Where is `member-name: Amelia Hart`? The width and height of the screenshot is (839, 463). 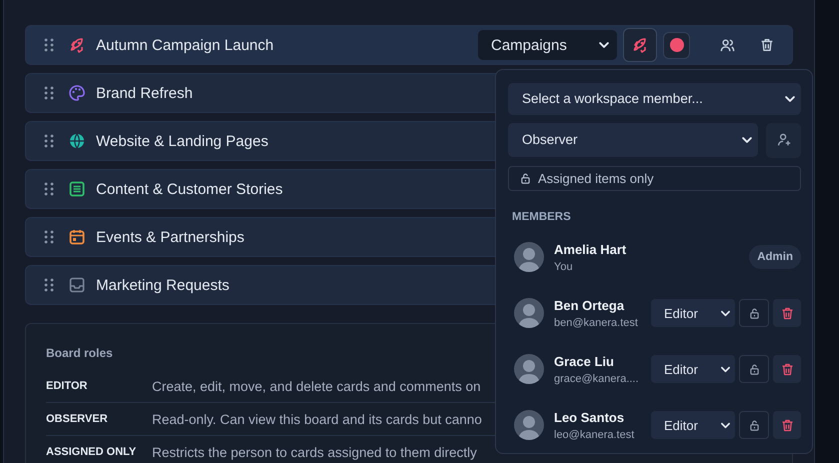 member-name: Amelia Hart is located at coordinates (590, 249).